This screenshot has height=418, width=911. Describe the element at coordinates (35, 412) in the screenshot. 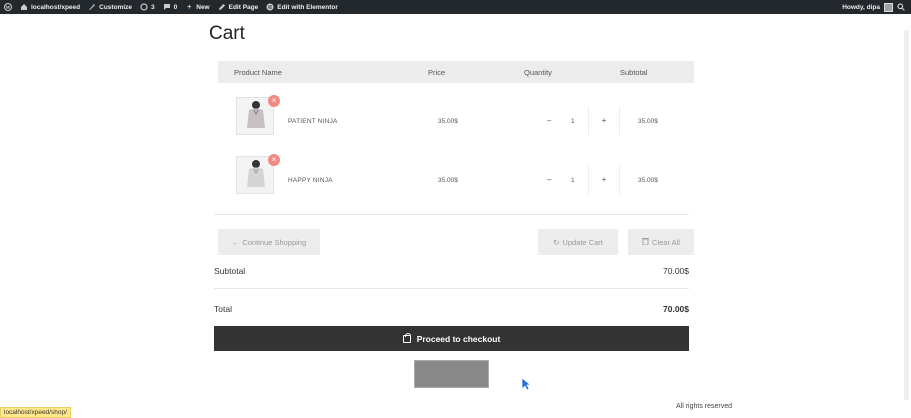

I see `browser-status-url: localhost/xpeed/shop/` at that location.